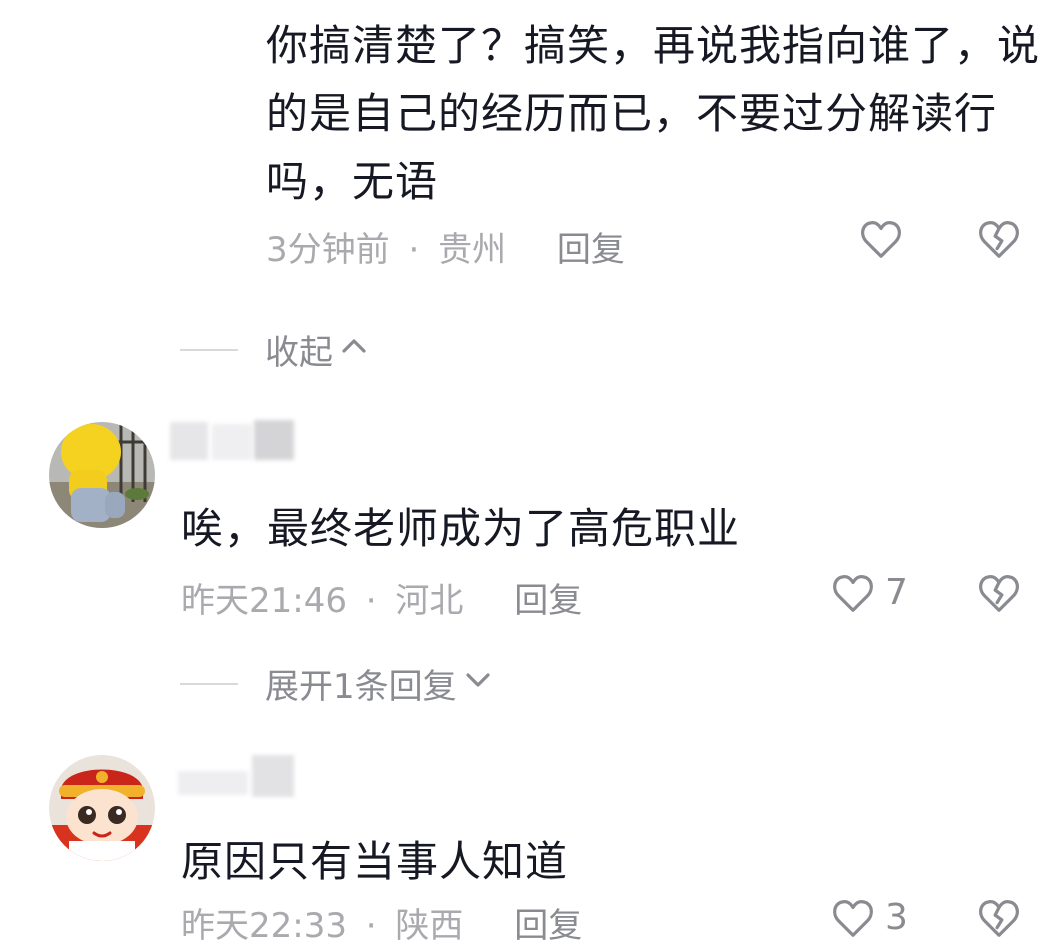 The image size is (1063, 947). What do you see at coordinates (264, 926) in the screenshot?
I see `comment-time: 昨天22:33` at bounding box center [264, 926].